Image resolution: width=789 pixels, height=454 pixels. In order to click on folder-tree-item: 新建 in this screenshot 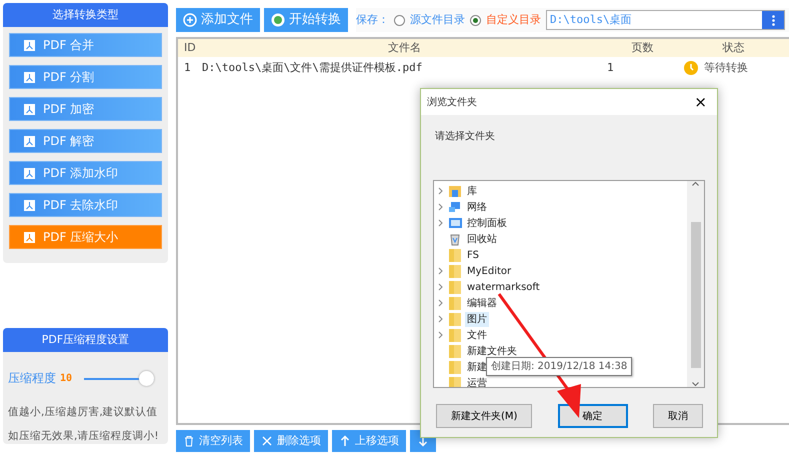, I will do `click(477, 367)`.